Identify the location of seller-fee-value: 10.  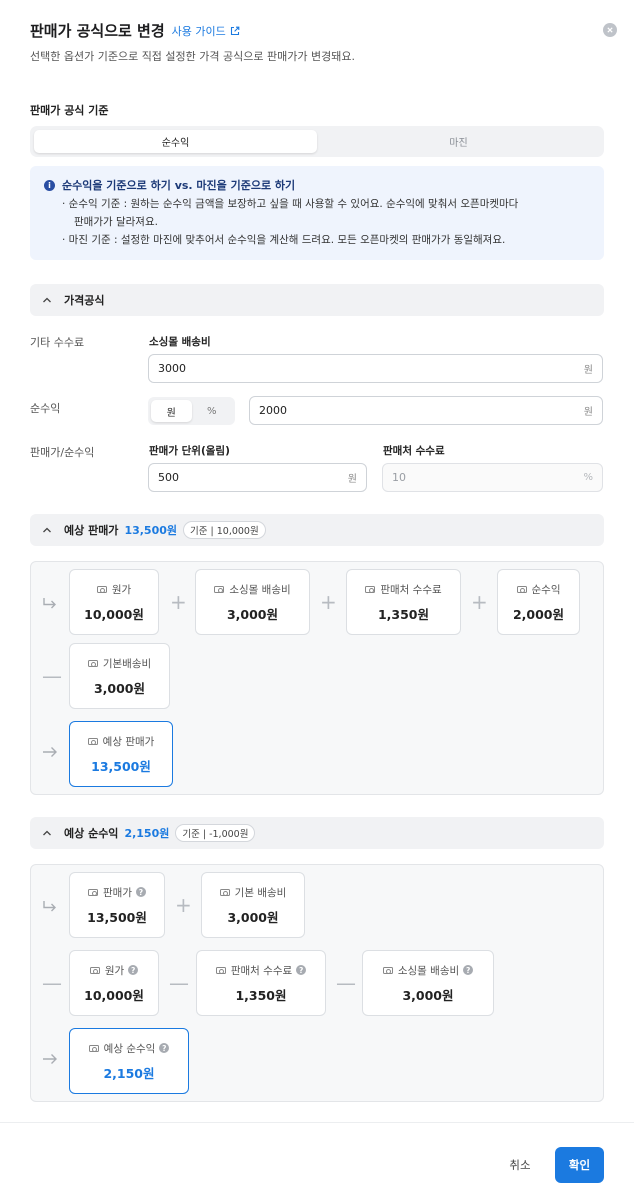
(399, 477).